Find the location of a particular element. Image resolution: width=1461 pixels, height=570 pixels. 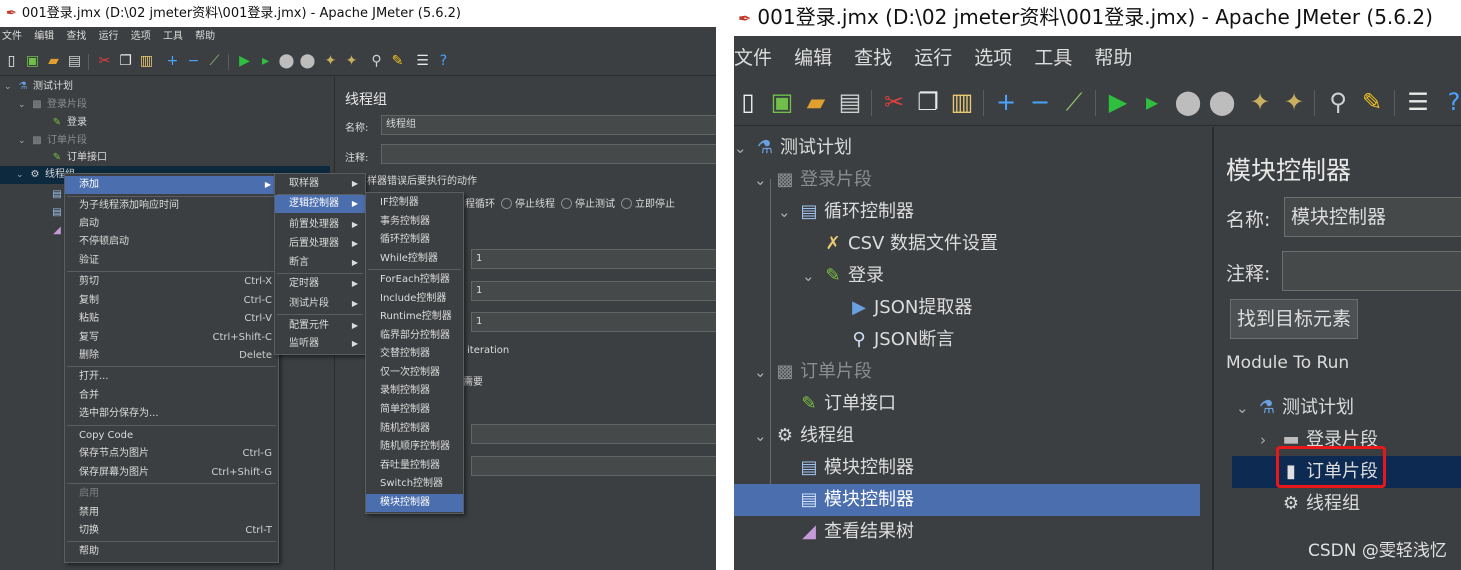

submenu-item-logic-controller: 逻辑控制器 ▶ is located at coordinates (320, 204).